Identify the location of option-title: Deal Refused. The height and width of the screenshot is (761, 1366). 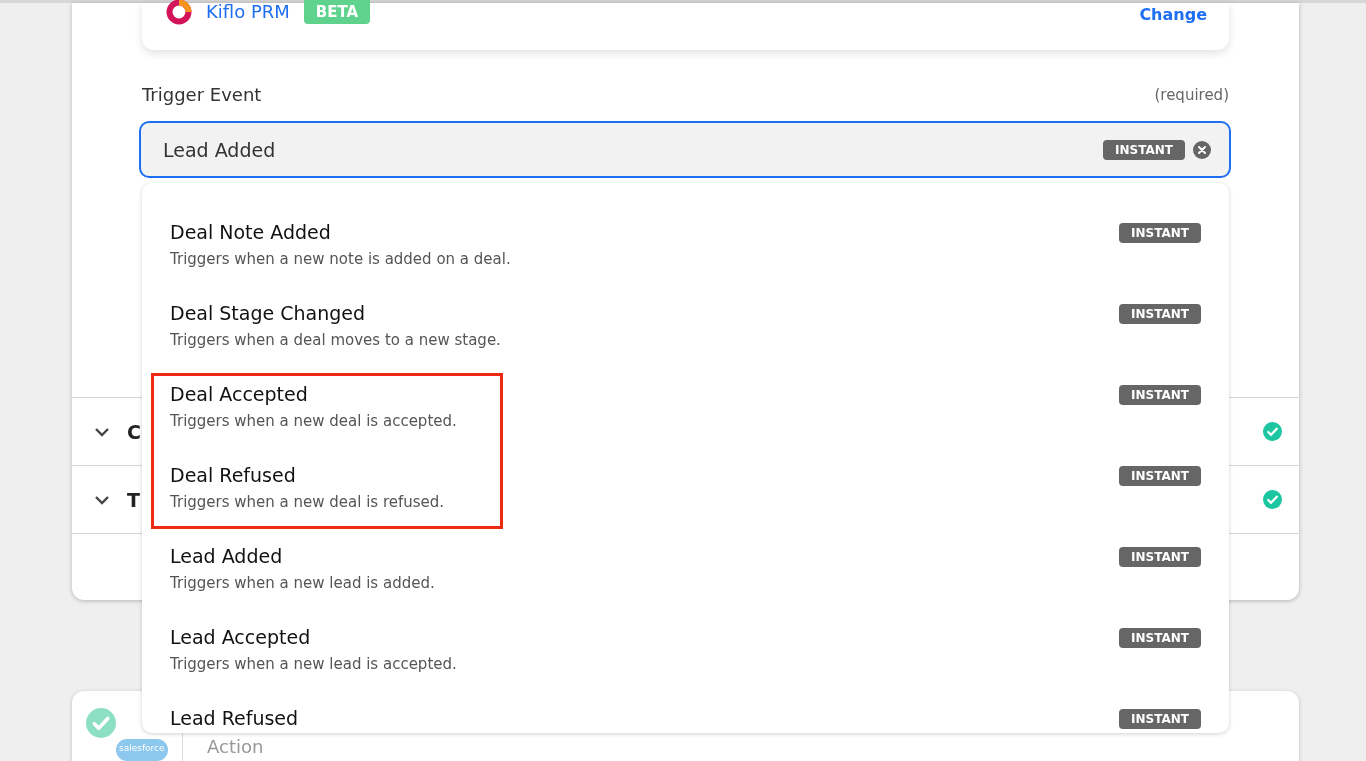
(233, 475).